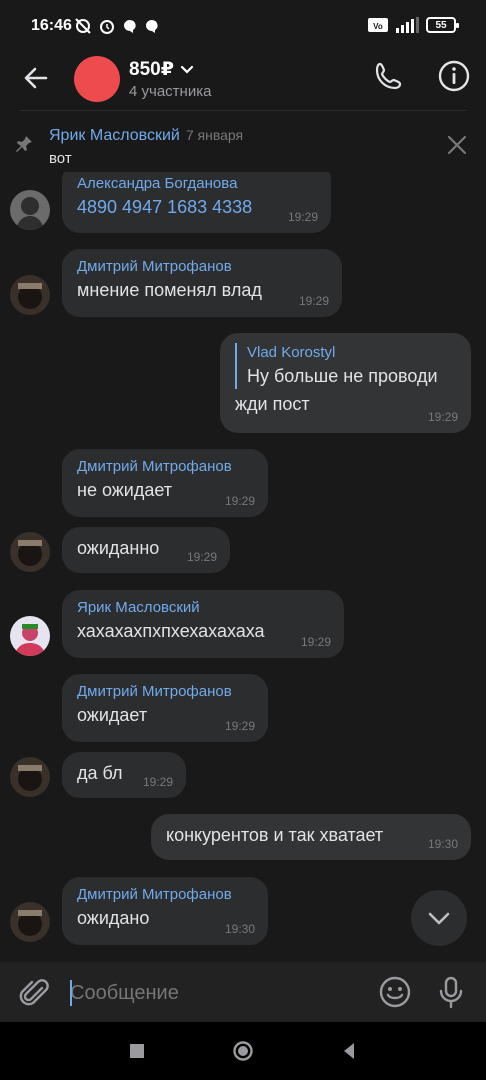  Describe the element at coordinates (165, 911) in the screenshot. I see `message-bubble: Дмитрий Митрофанов ожидано 19:30` at that location.